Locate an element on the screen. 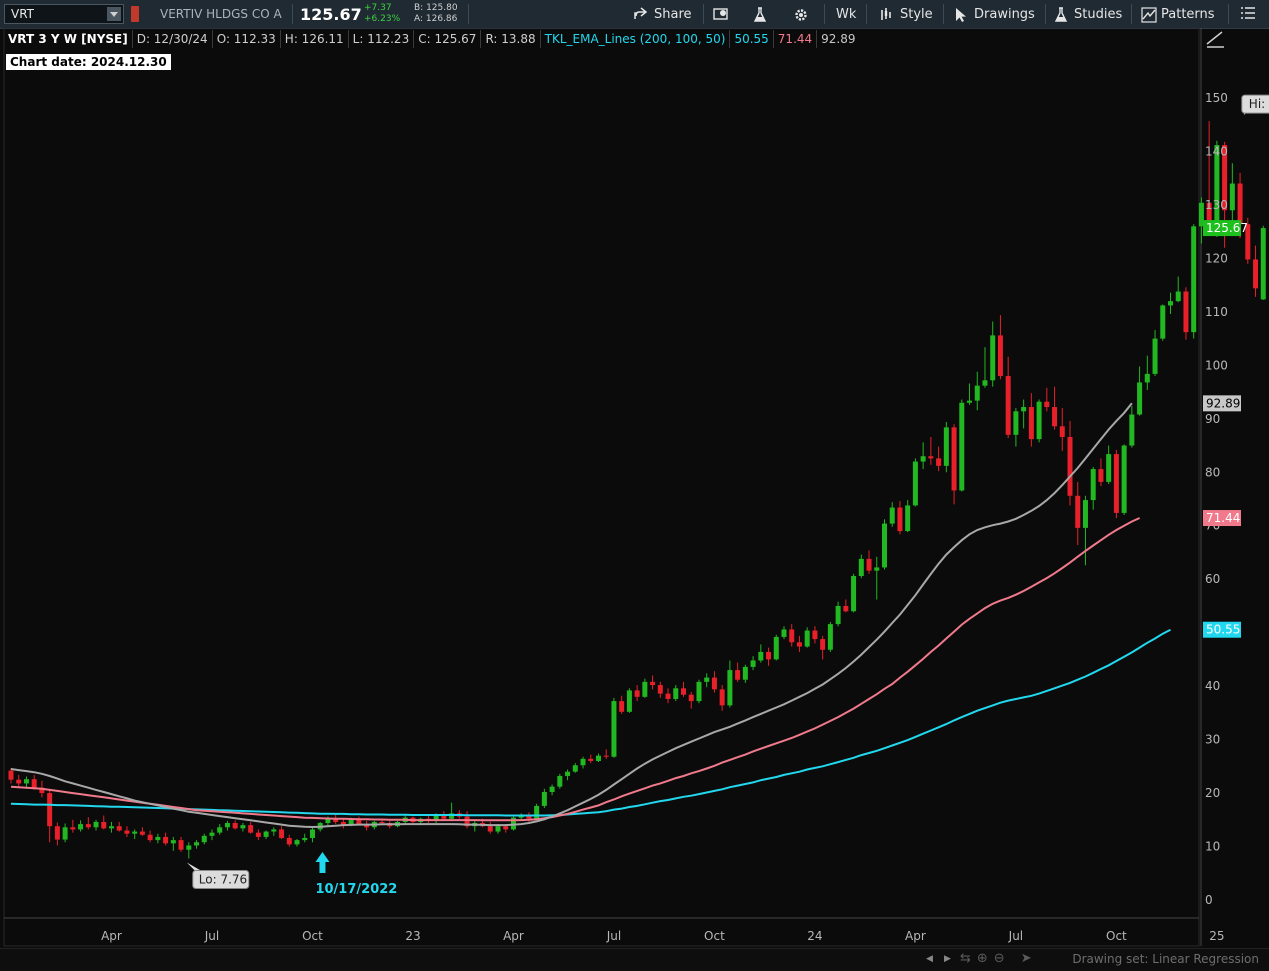 The image size is (1269, 971). bottom-strip: ◀ ▶ ⇆⊕⊖ ➤ Drawing set: Linear Regression is located at coordinates (634, 959).